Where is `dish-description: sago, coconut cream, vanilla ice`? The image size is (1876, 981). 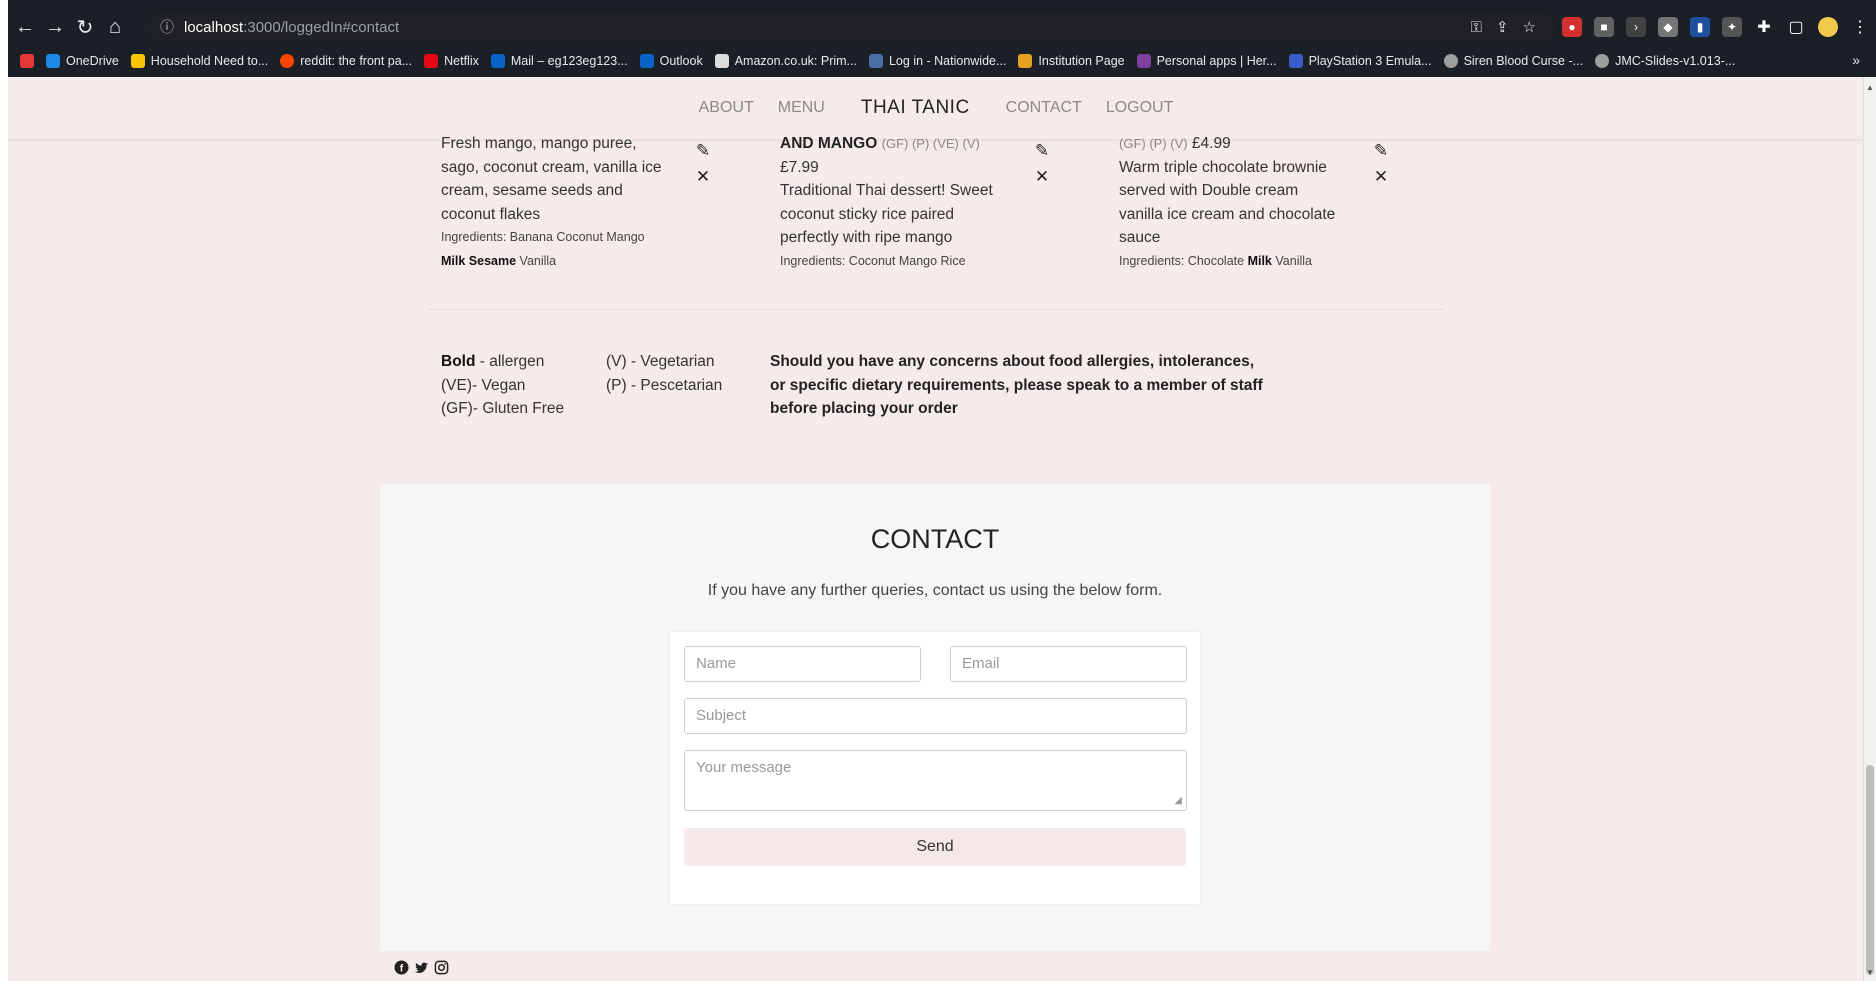 dish-description: sago, coconut cream, vanilla ice is located at coordinates (551, 167).